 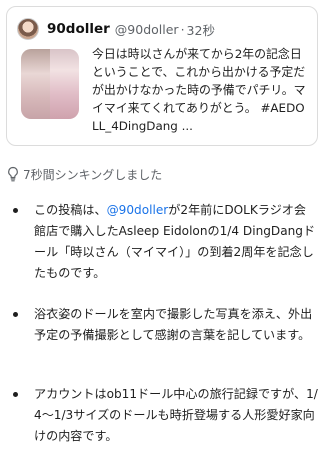 What do you see at coordinates (70, 210) in the screenshot?
I see `text-segment: この投稿は、` at bounding box center [70, 210].